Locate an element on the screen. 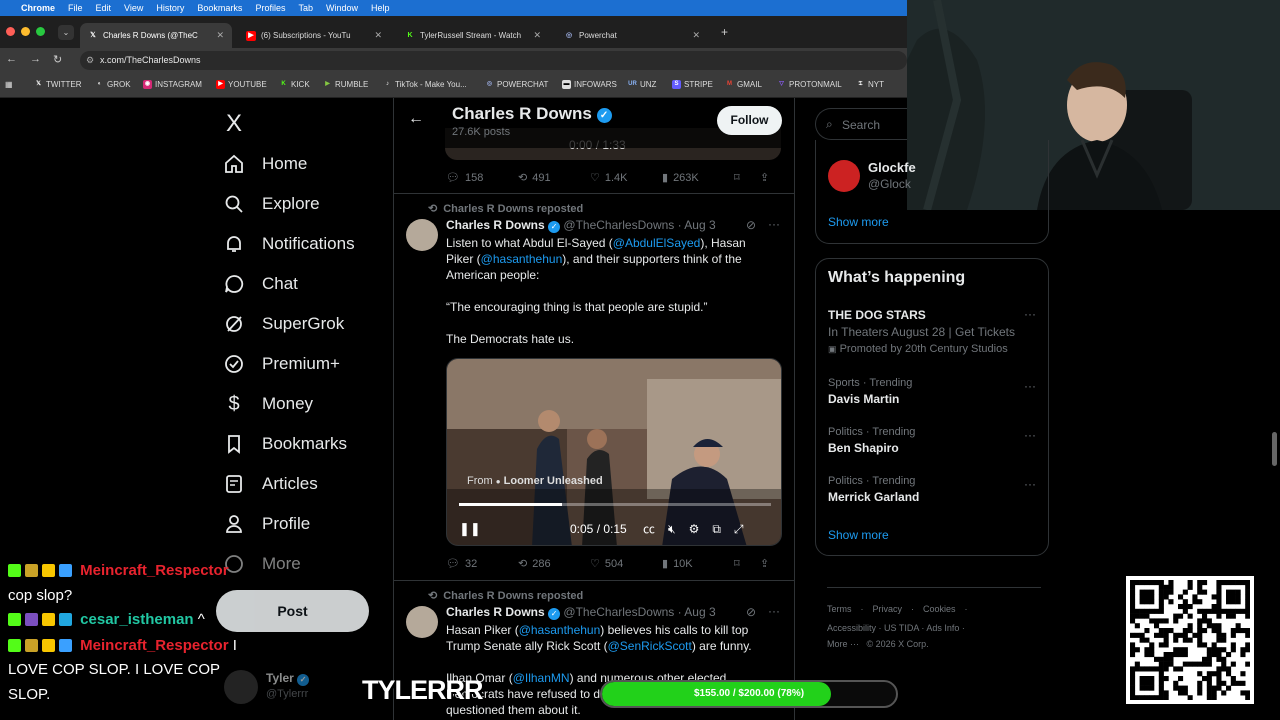 This screenshot has height=720, width=1280. pause-icon: ❚❚ is located at coordinates (470, 529).